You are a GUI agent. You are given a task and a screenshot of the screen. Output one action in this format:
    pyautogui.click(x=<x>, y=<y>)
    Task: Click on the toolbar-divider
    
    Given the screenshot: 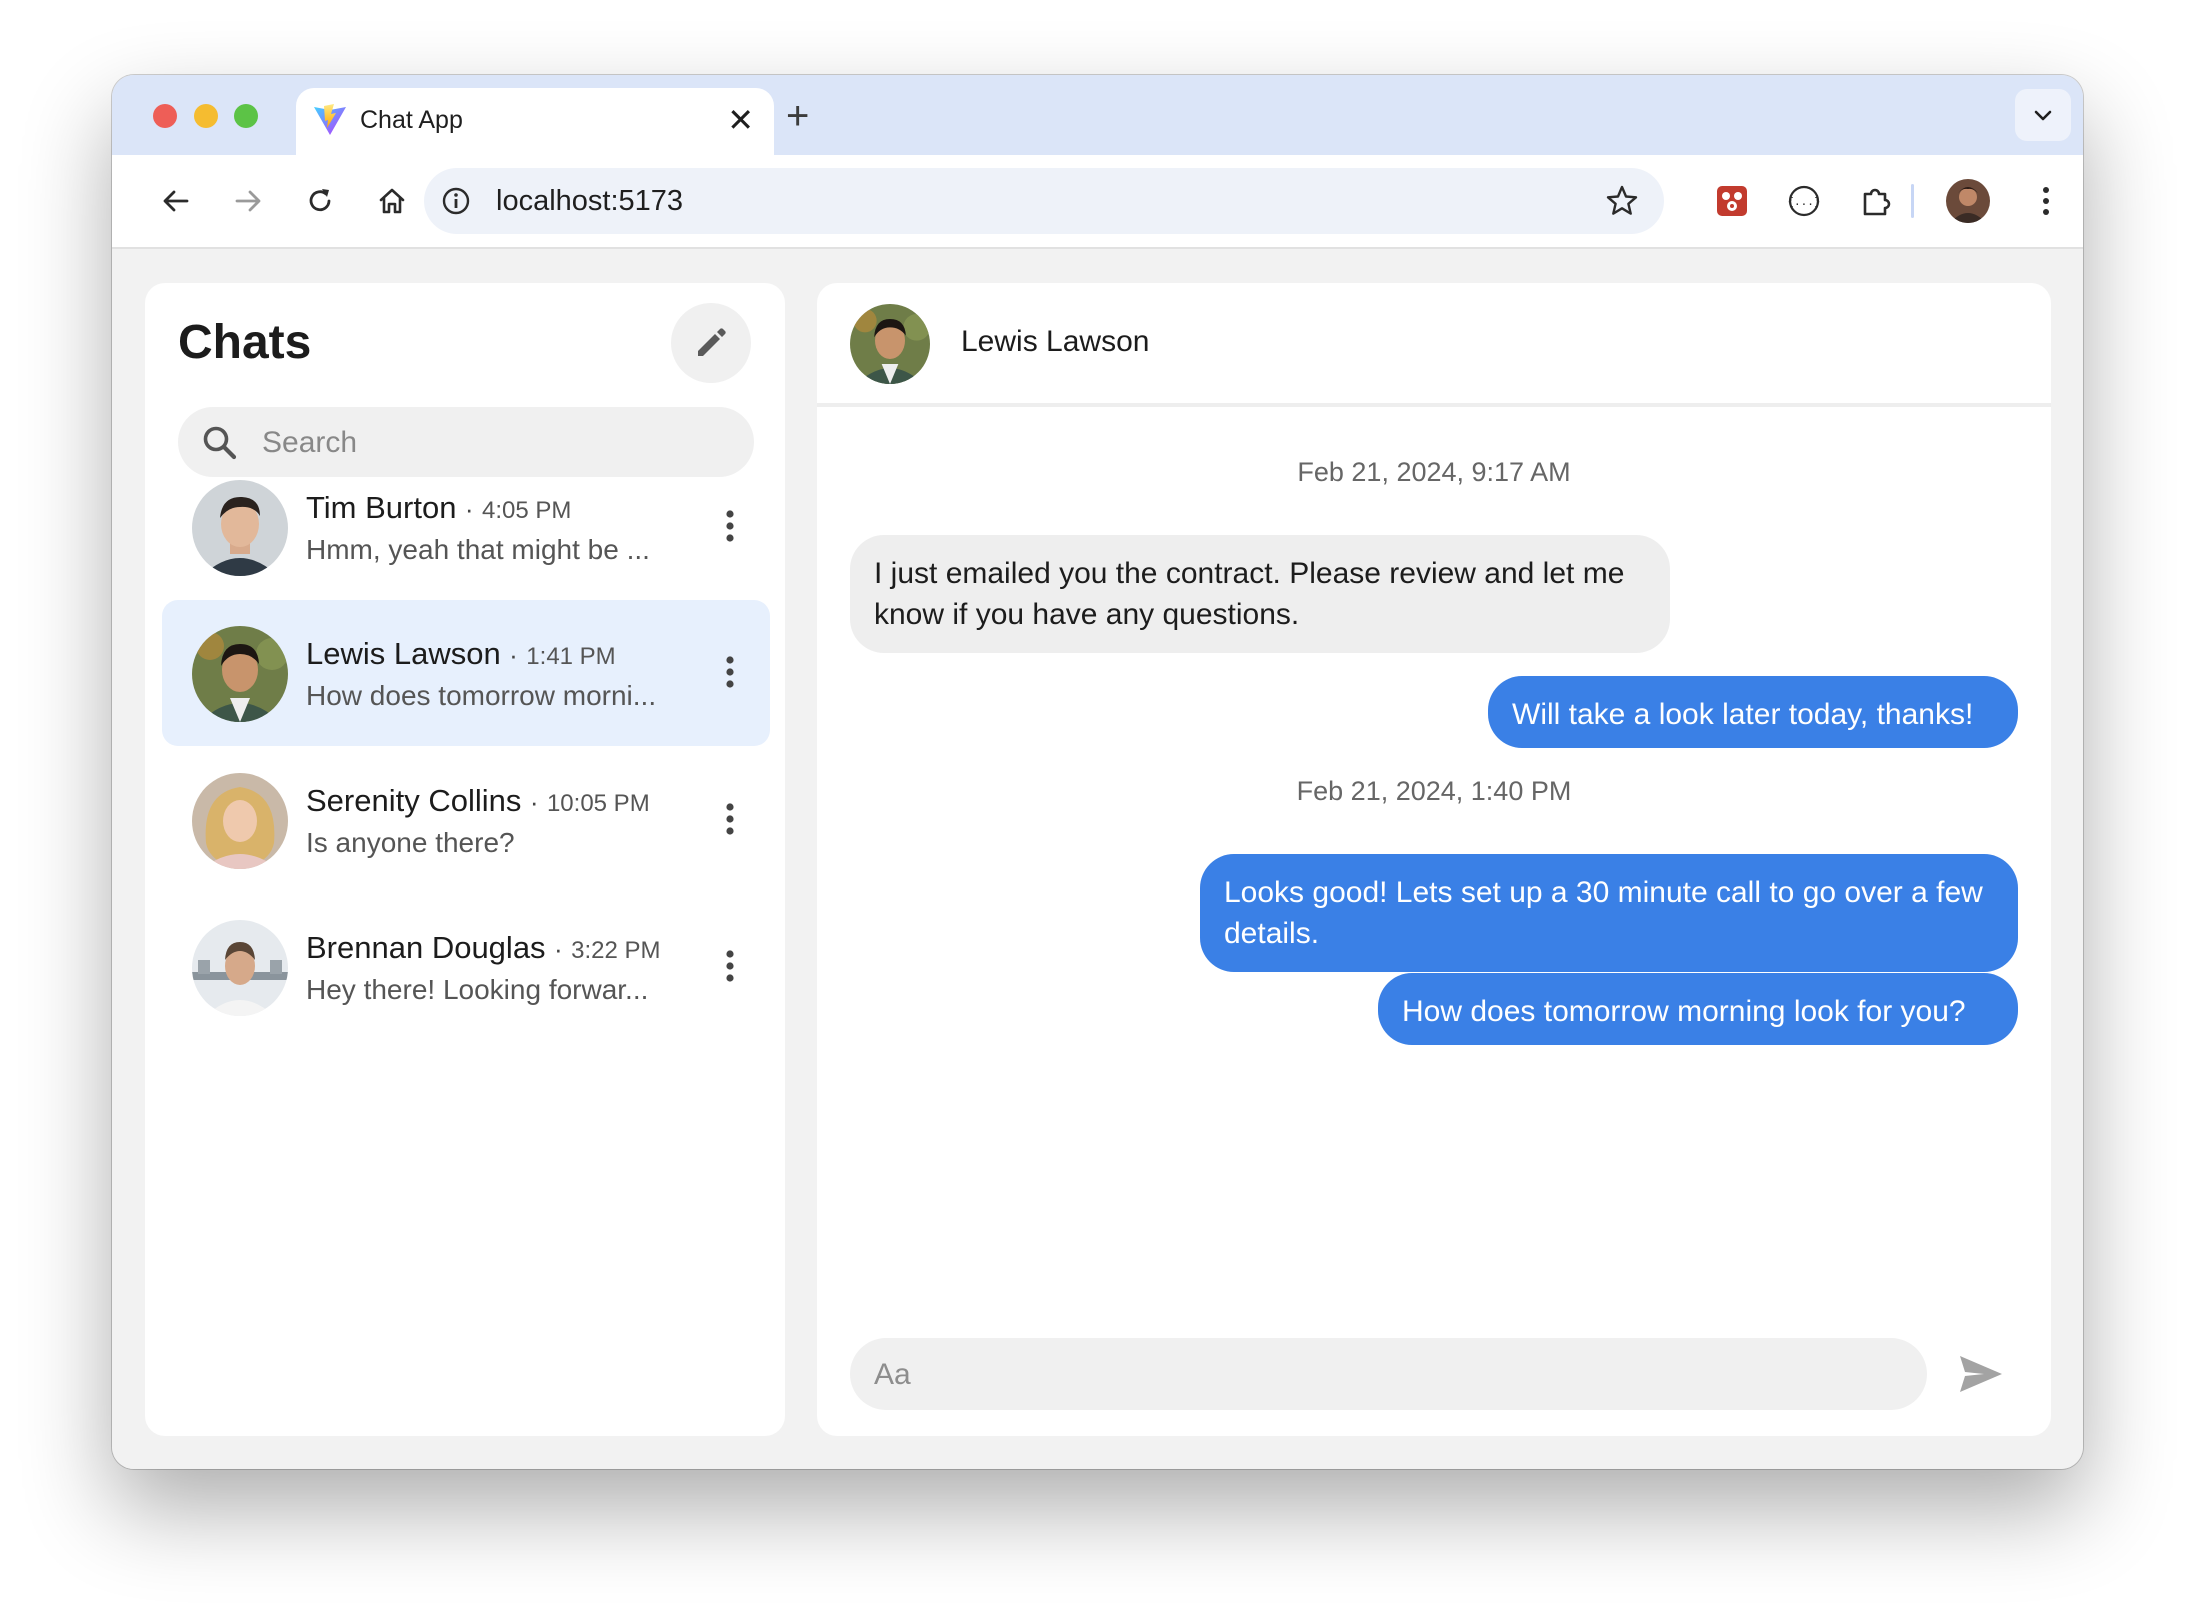 What is the action you would take?
    pyautogui.click(x=1912, y=201)
    